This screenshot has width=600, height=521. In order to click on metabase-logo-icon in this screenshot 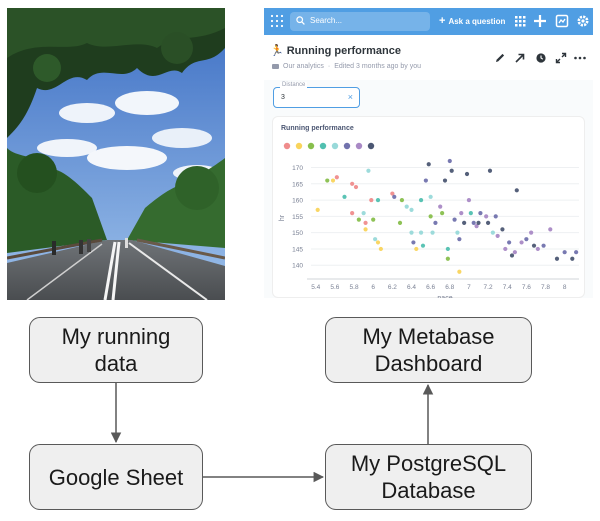, I will do `click(277, 21)`.